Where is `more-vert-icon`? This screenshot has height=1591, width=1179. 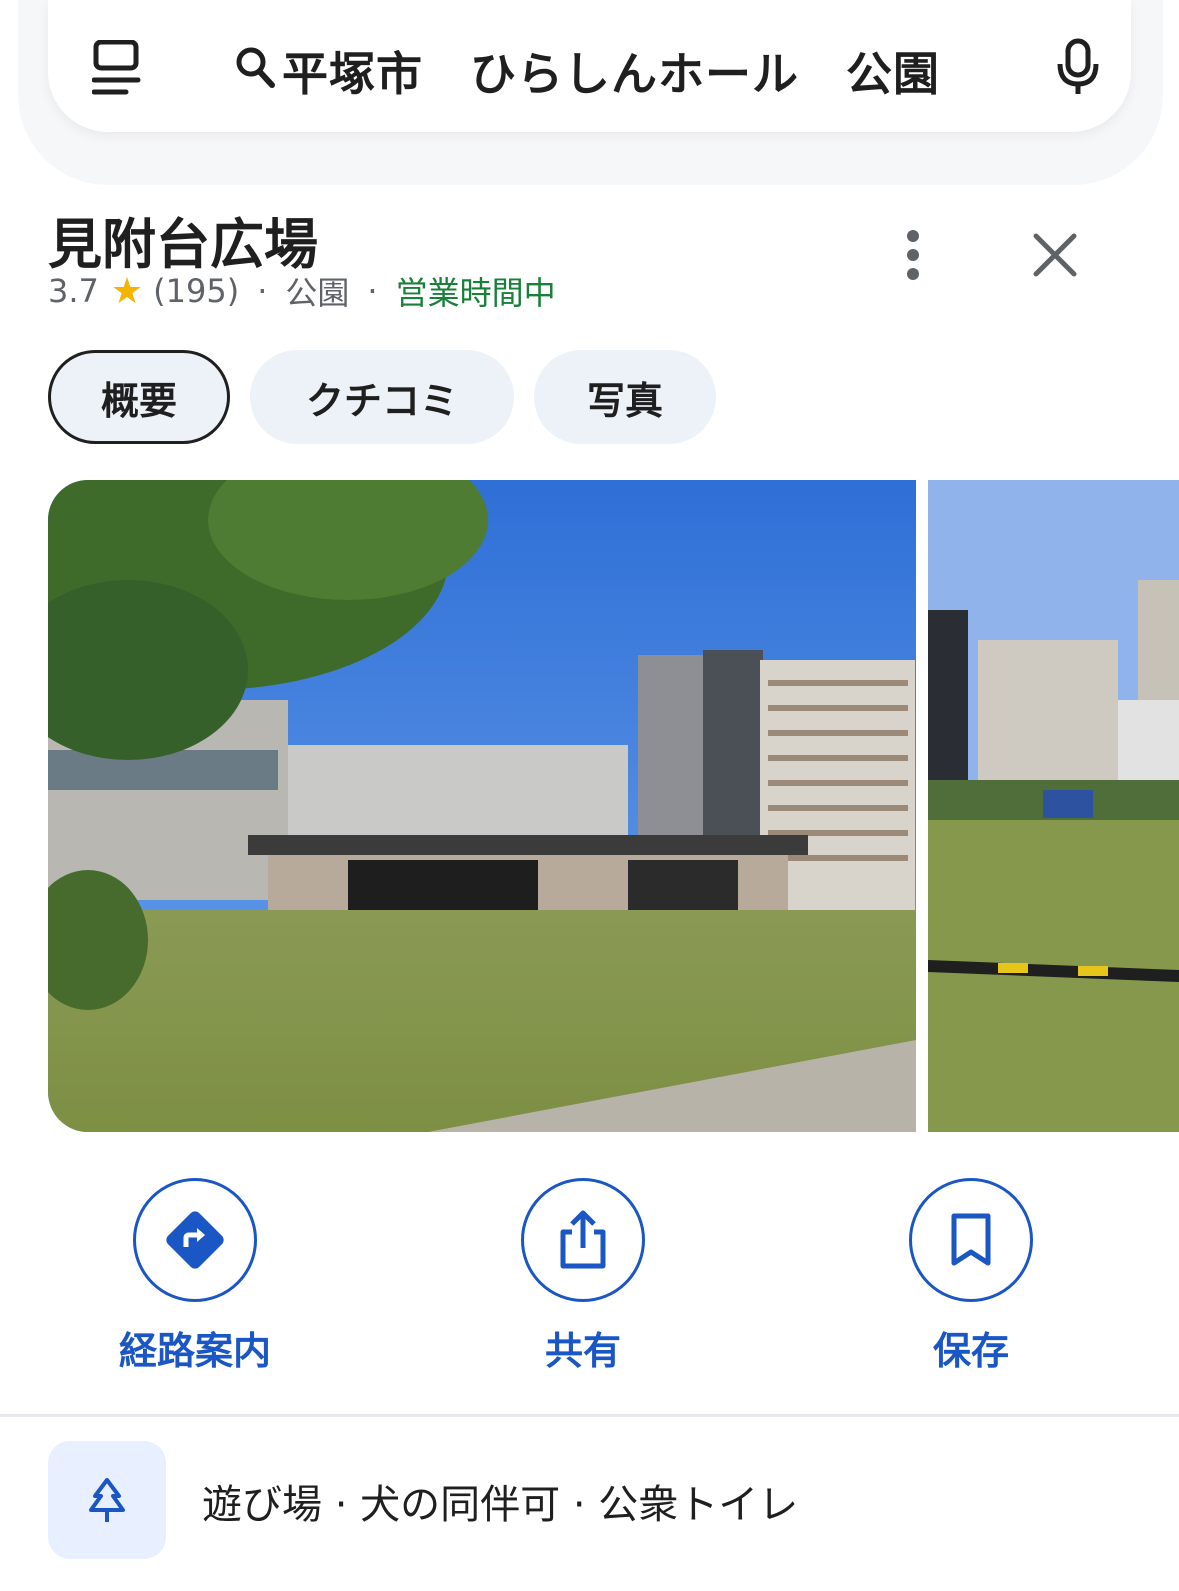 more-vert-icon is located at coordinates (913, 255).